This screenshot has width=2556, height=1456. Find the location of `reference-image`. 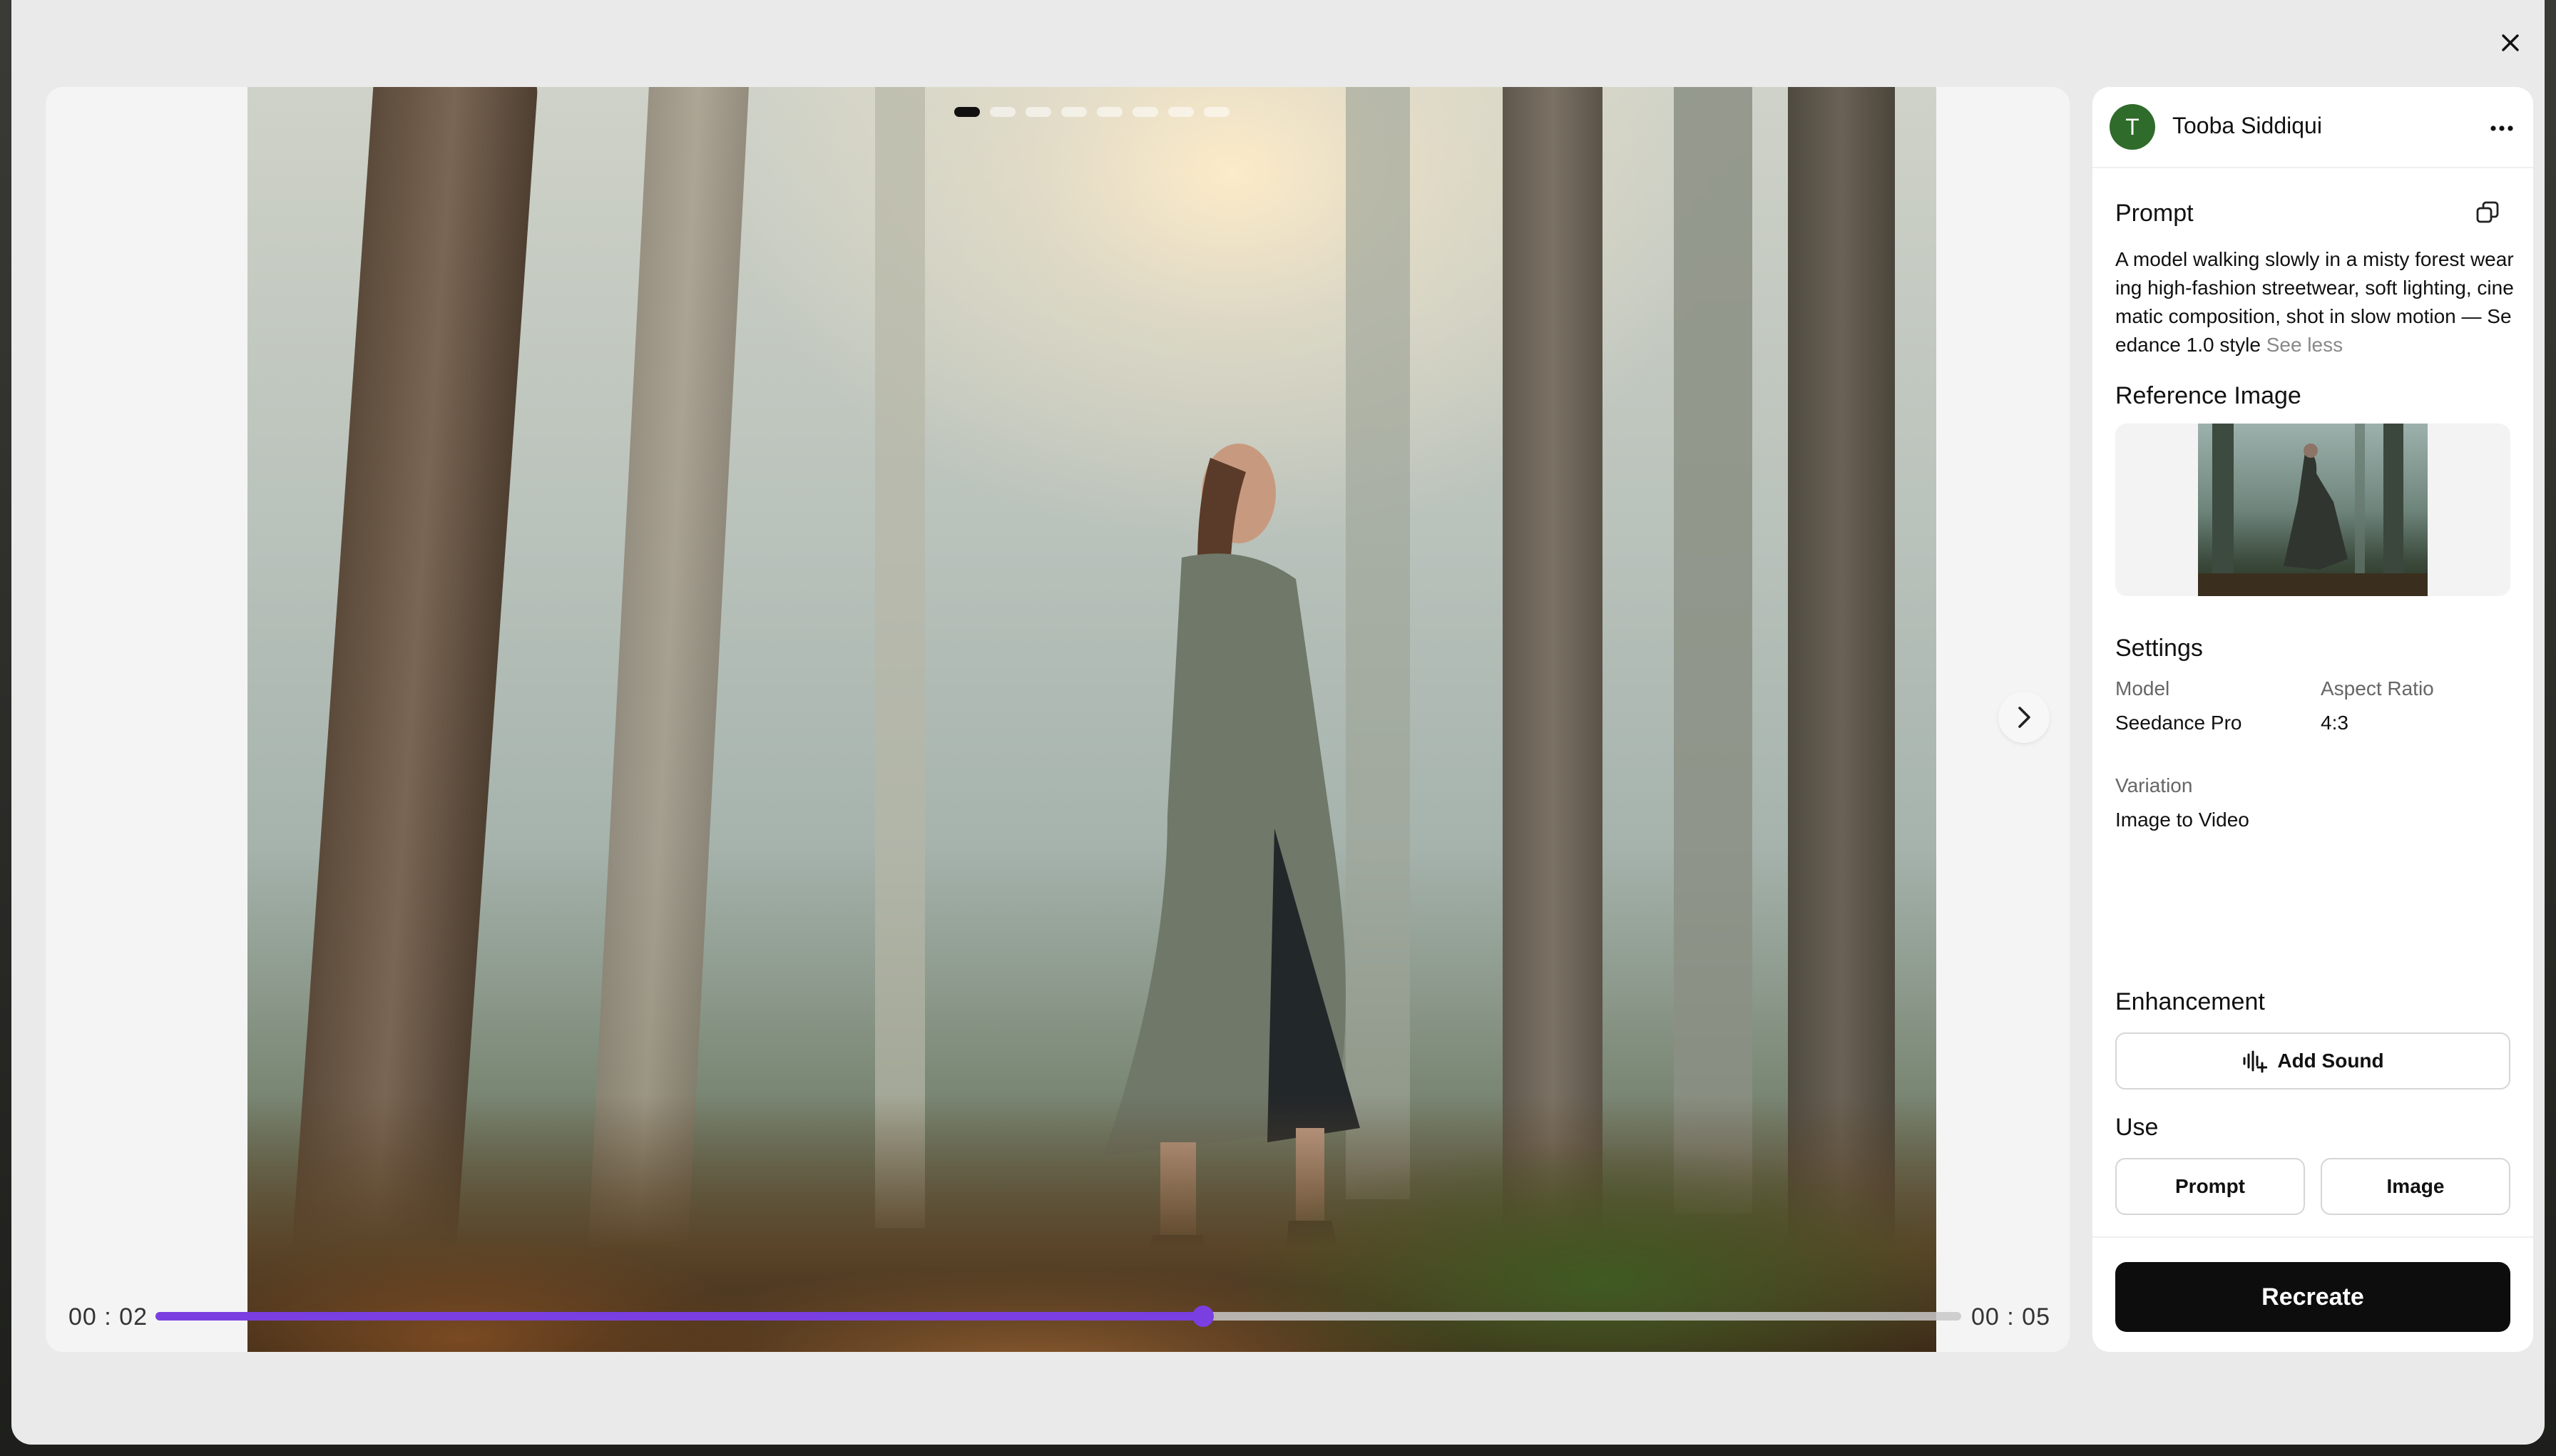

reference-image is located at coordinates (2313, 510).